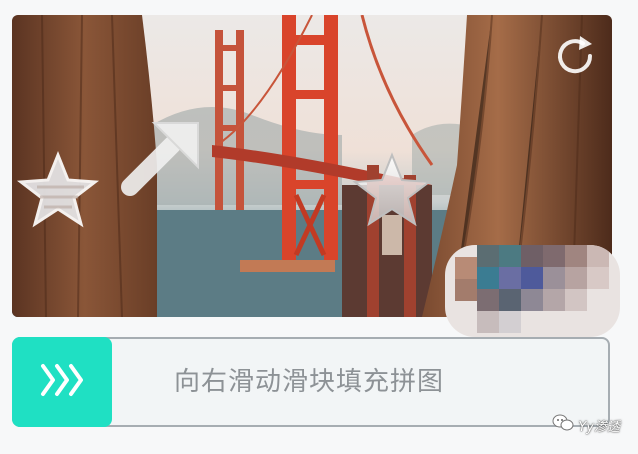 This screenshot has width=638, height=454. I want to click on refresh-icon, so click(575, 56).